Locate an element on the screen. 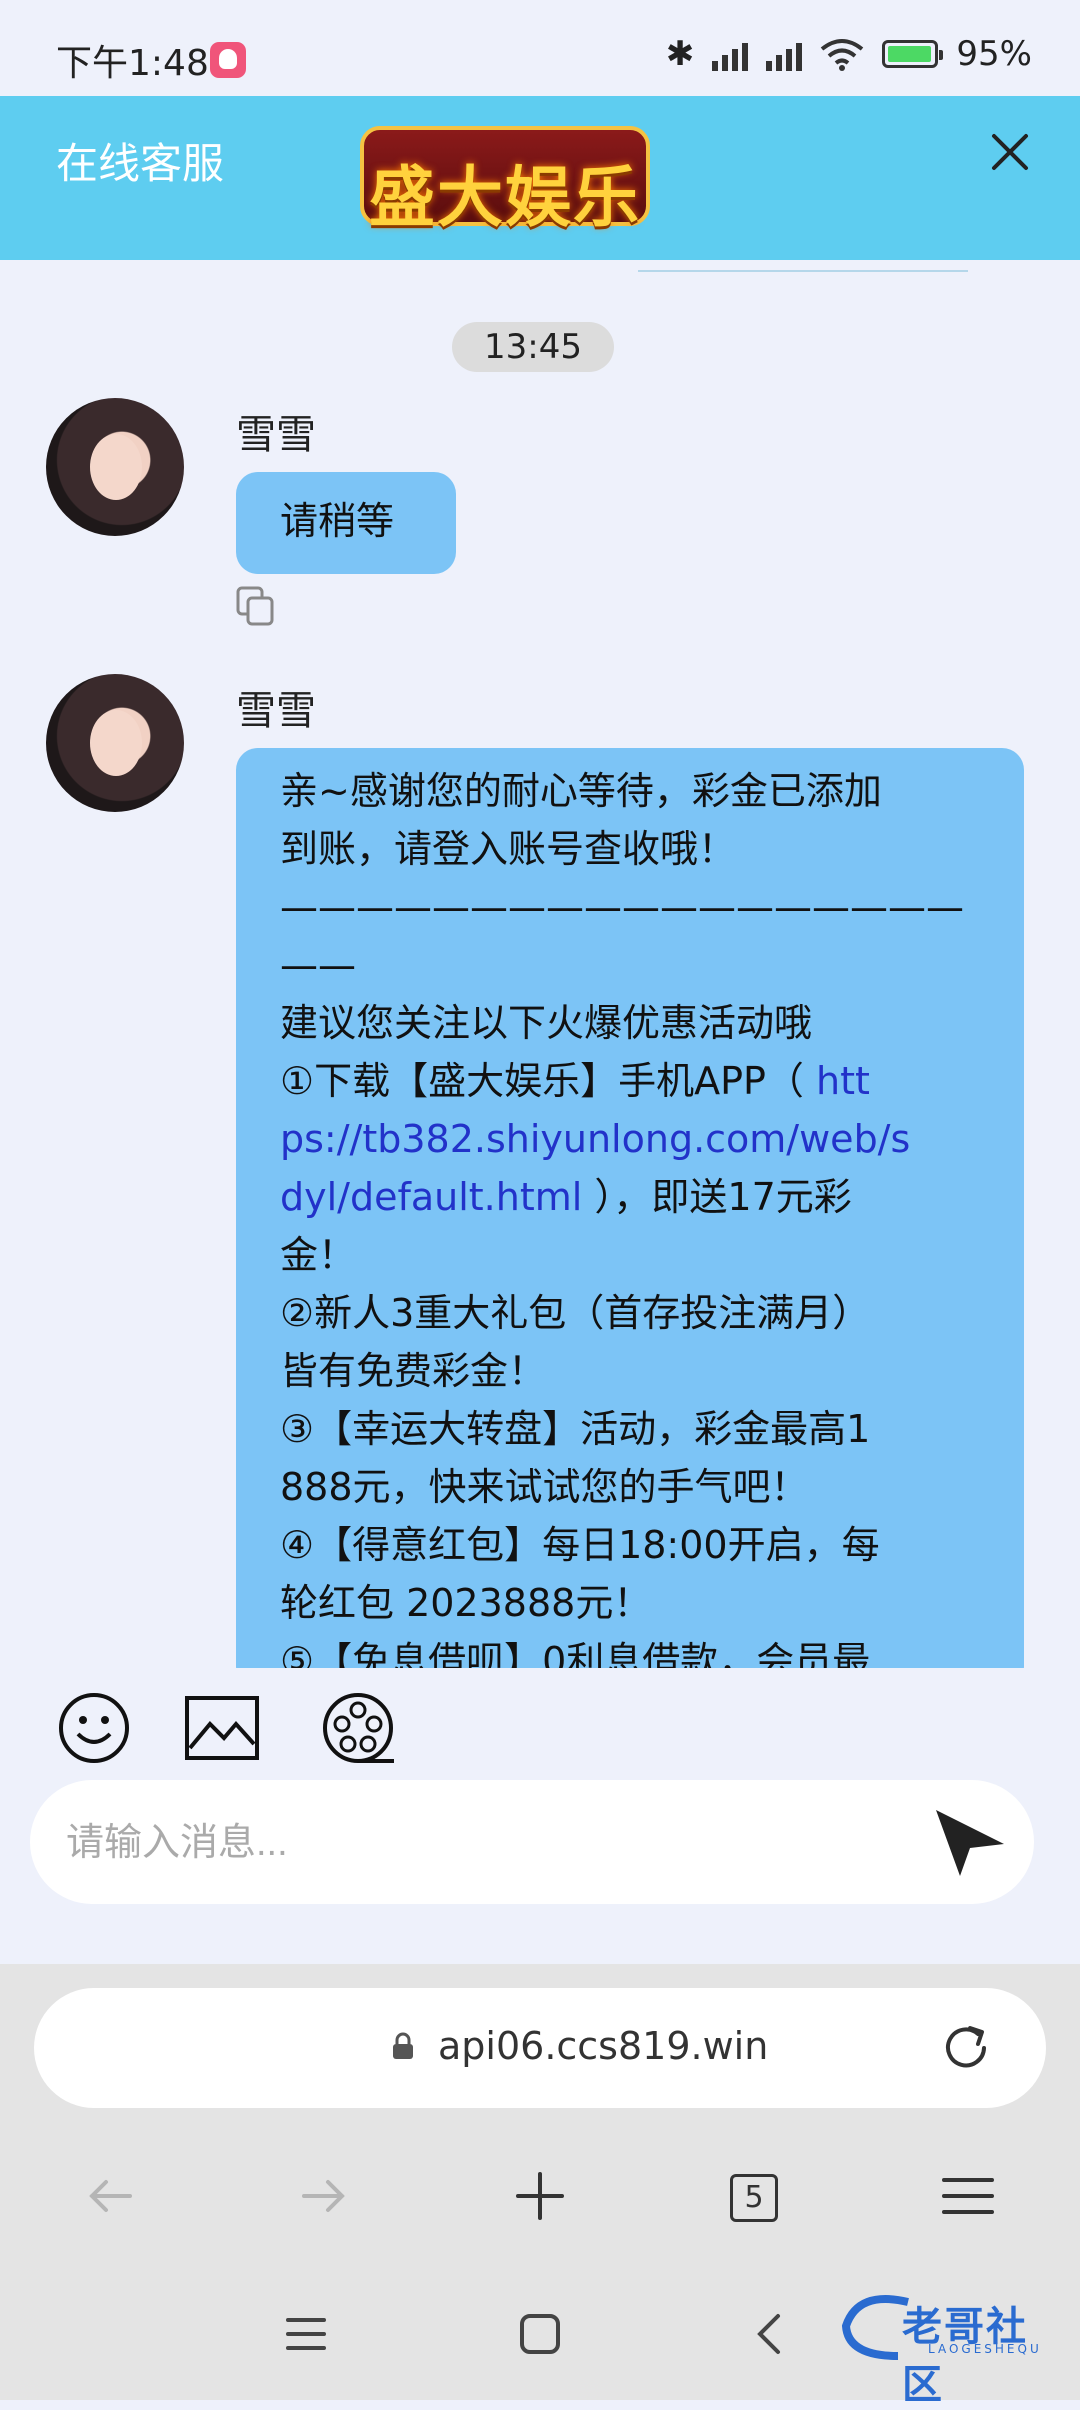  message-text: ①下载【盛大娱乐】手机APP（ is located at coordinates (548, 1081).